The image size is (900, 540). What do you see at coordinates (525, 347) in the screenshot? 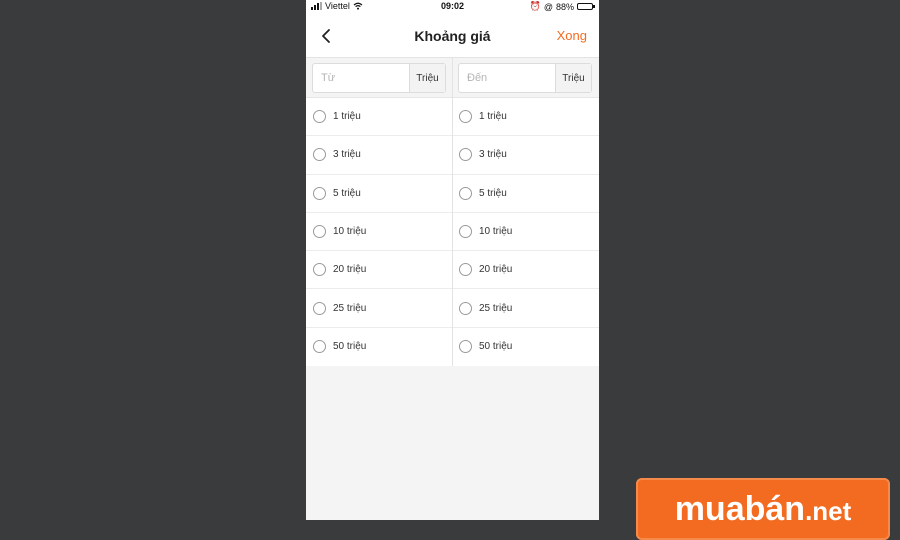
I see `max-price-option: 50 triệu` at bounding box center [525, 347].